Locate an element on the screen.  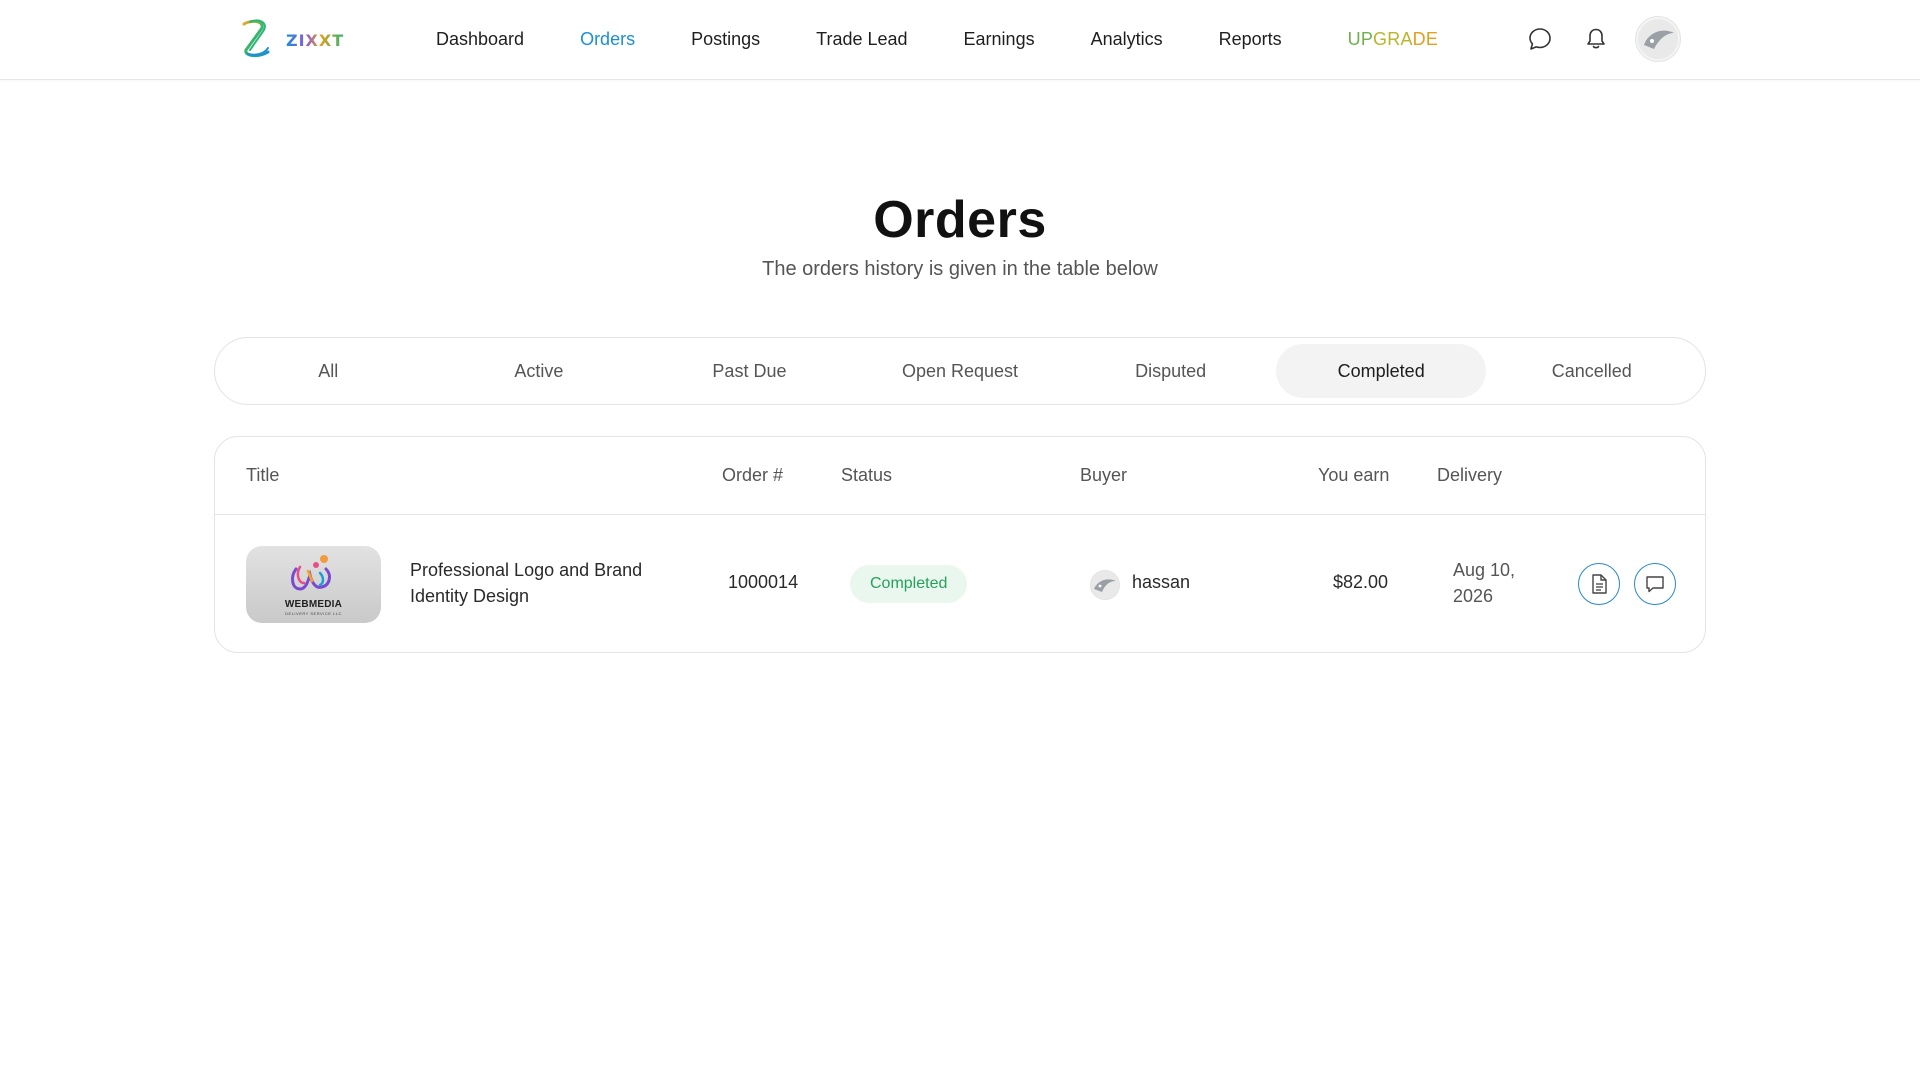
message-icon is located at coordinates (1655, 584).